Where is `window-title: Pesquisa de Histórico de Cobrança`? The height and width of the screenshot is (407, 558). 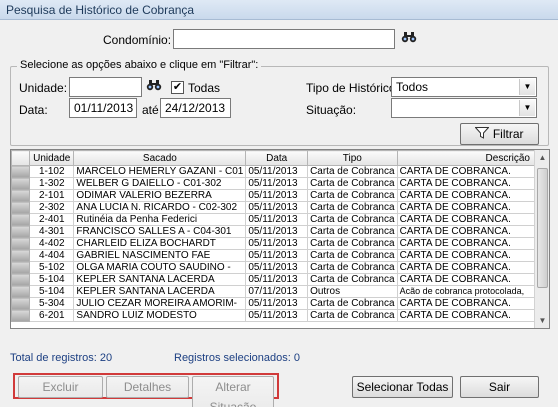 window-title: Pesquisa de Histórico de Cobrança is located at coordinates (100, 10).